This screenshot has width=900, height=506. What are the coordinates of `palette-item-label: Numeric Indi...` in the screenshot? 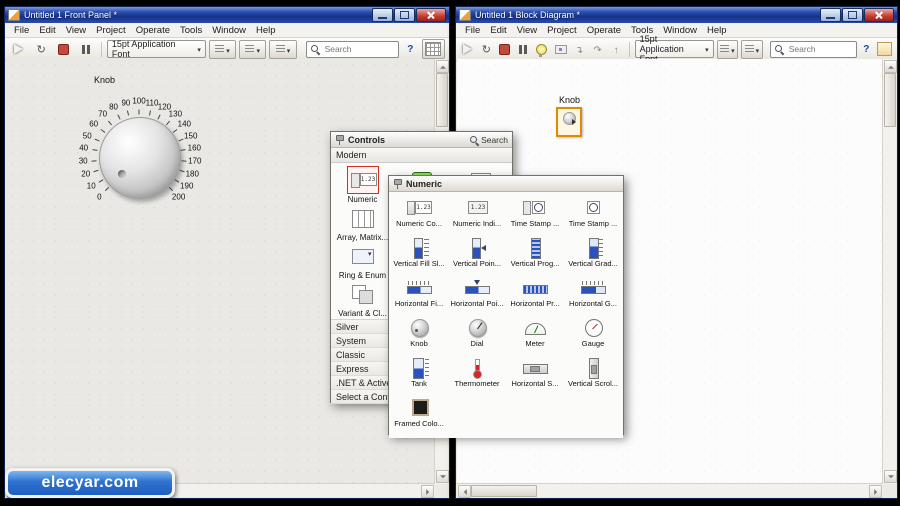 It's located at (477, 223).